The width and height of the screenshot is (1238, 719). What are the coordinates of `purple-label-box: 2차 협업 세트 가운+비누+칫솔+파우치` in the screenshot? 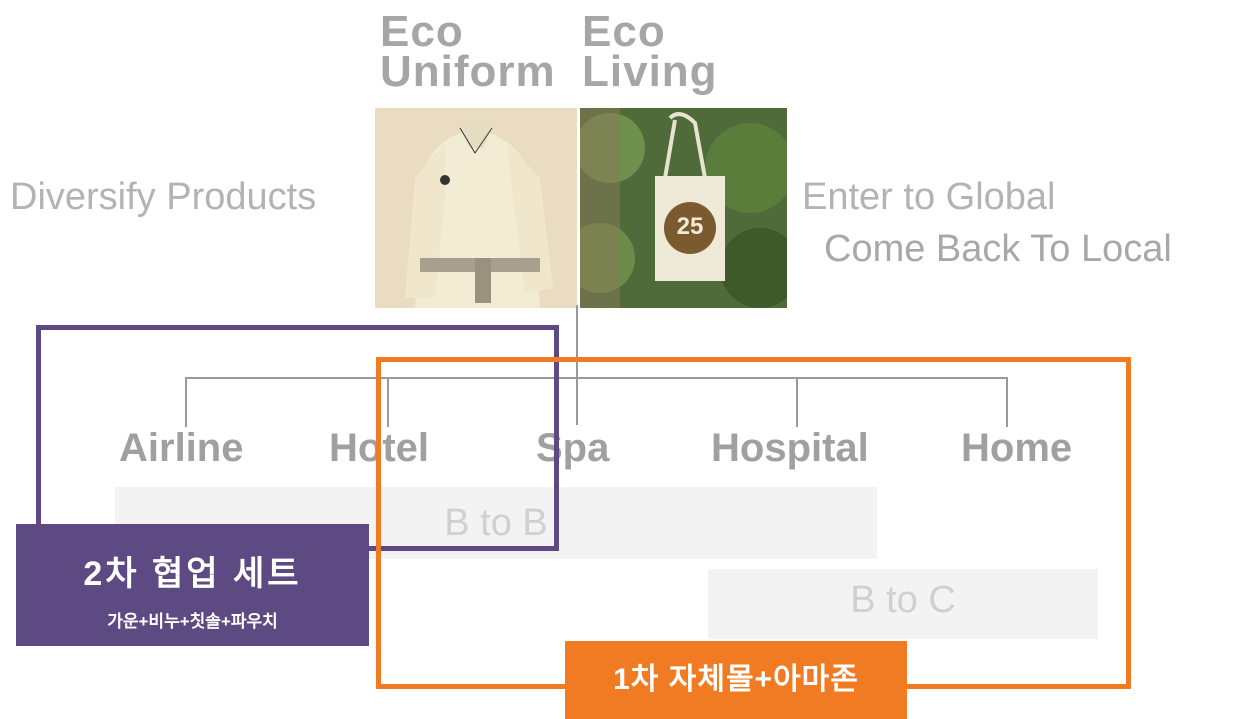 It's located at (192, 585).